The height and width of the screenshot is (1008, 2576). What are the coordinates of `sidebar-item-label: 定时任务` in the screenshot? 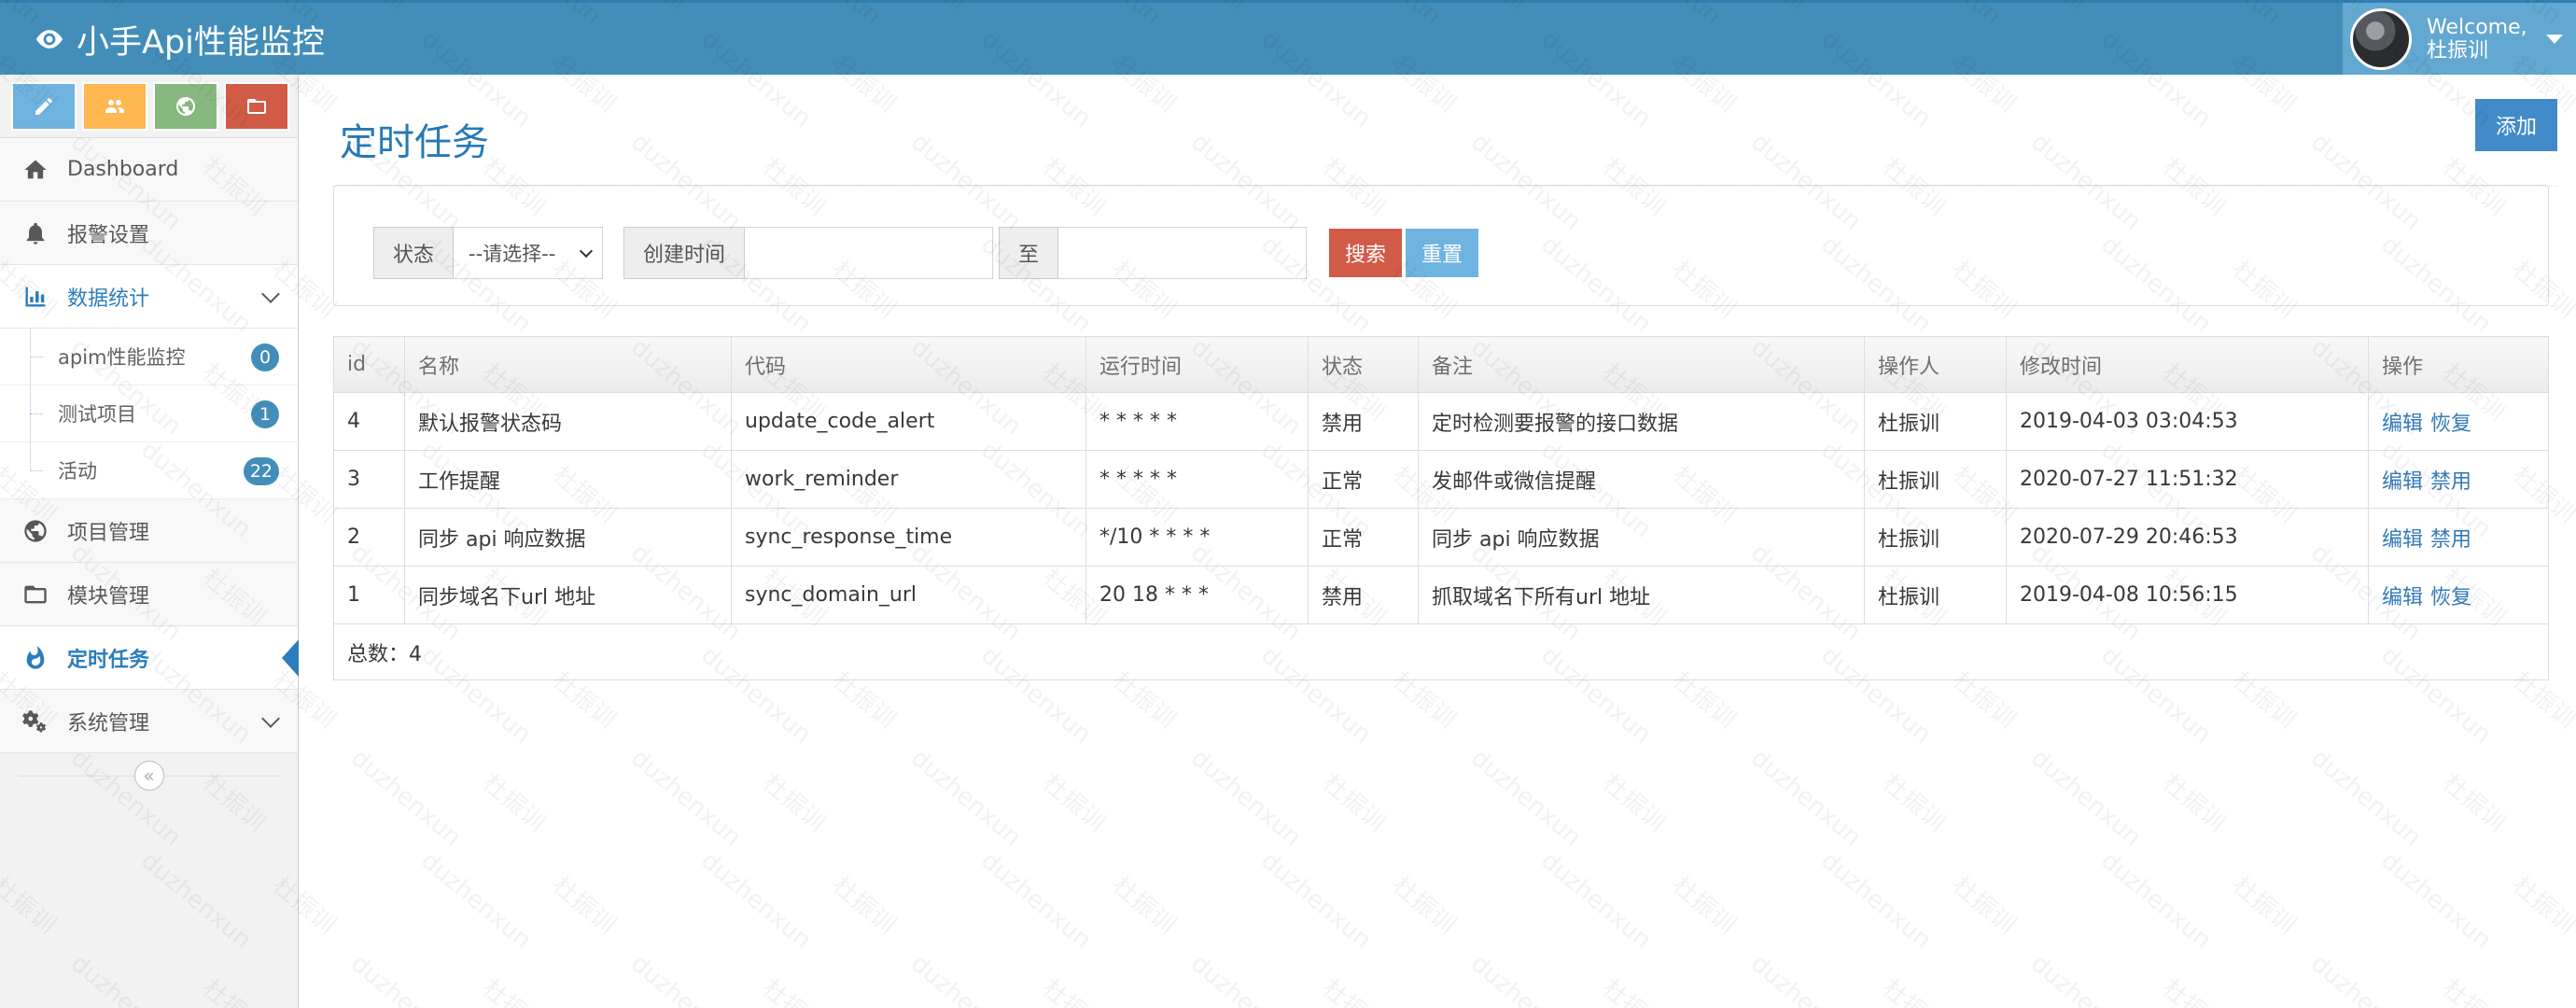 It's located at (108, 660).